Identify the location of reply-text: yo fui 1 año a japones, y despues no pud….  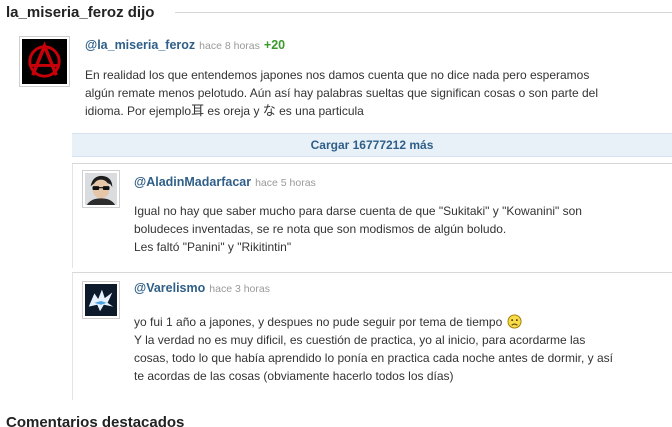
(318, 322).